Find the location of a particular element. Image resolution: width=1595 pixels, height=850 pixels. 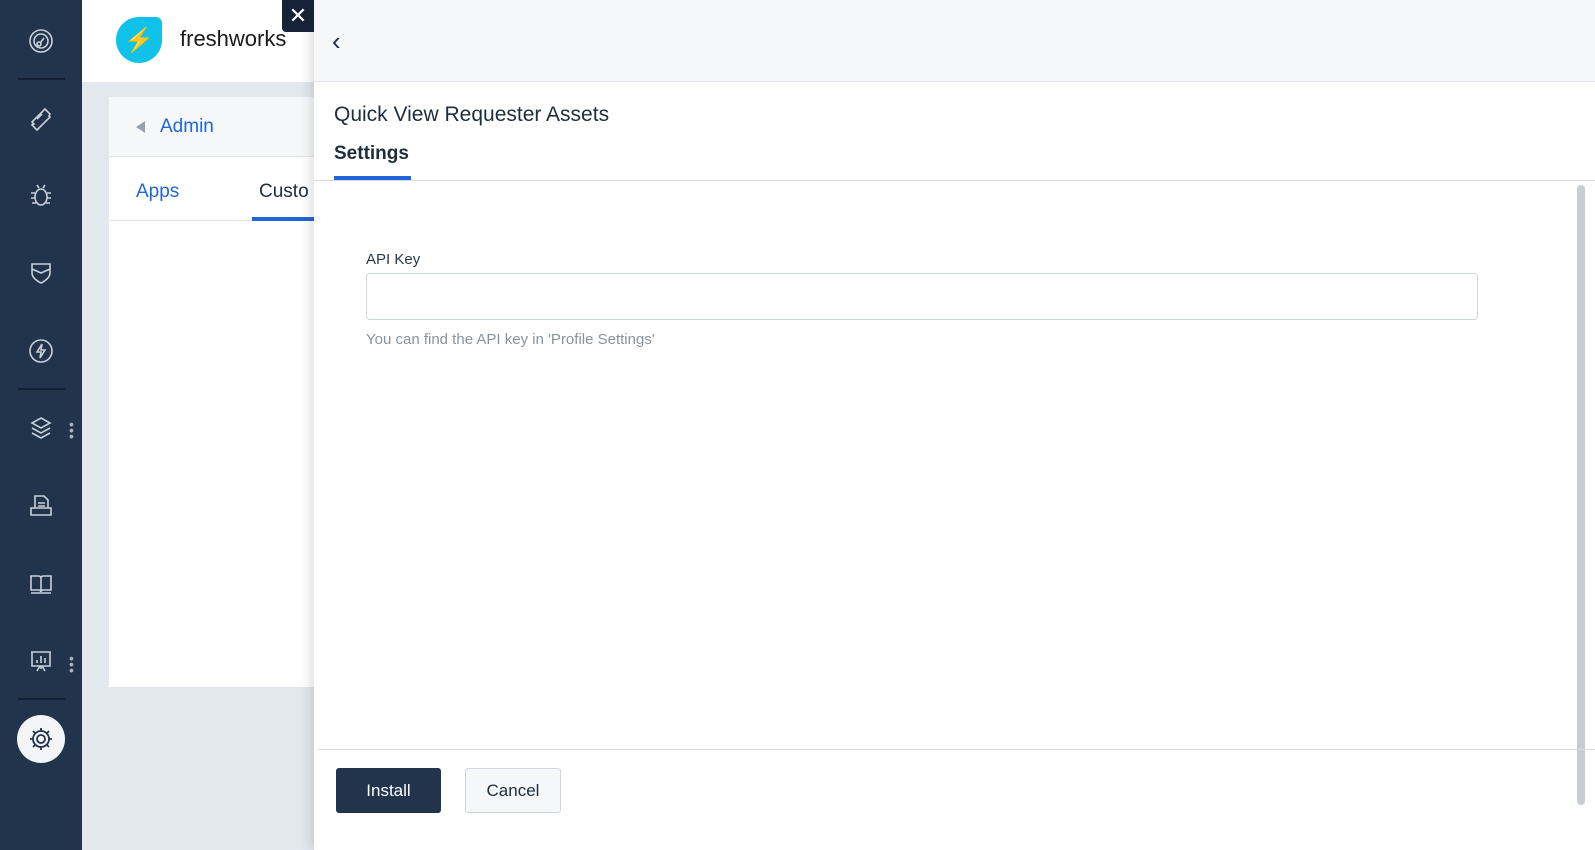

reports-icon is located at coordinates (41, 661).